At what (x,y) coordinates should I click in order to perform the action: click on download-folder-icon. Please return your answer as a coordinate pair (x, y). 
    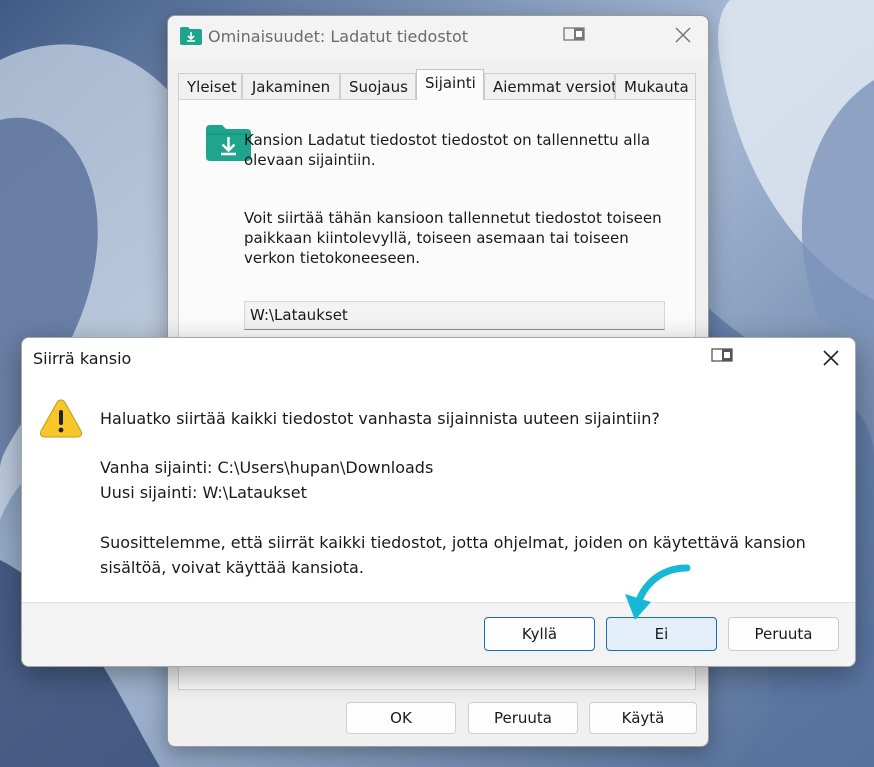
    Looking at the image, I should click on (191, 36).